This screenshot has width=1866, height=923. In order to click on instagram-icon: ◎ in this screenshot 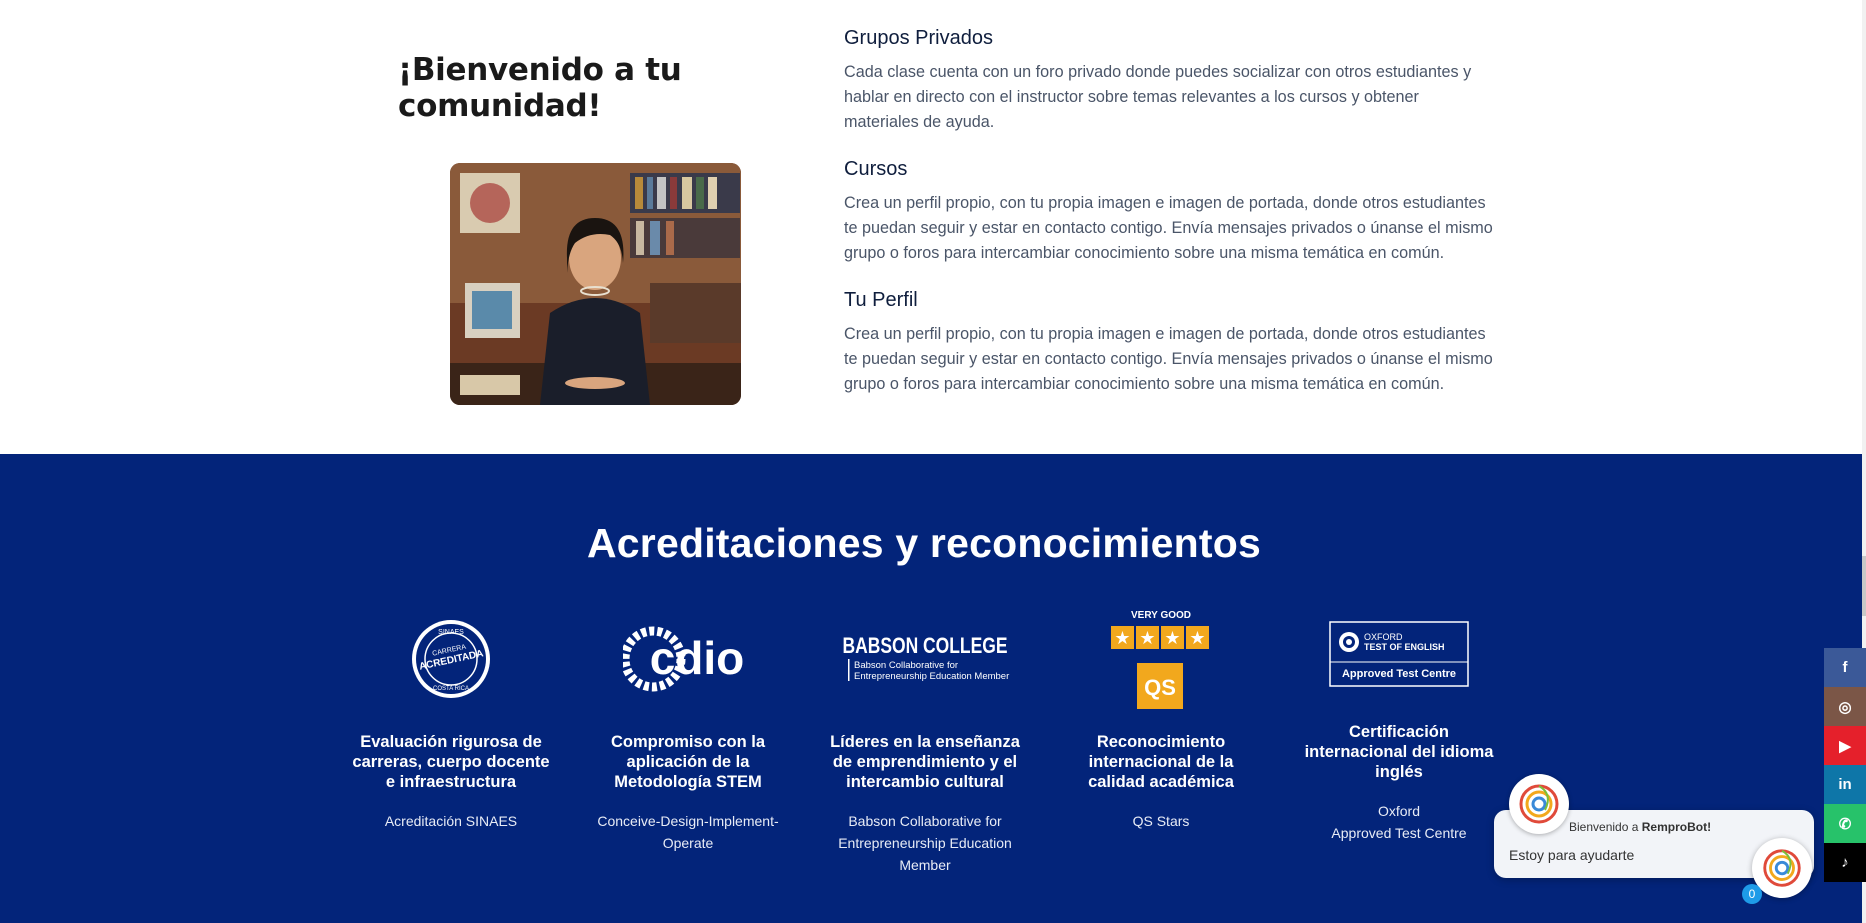, I will do `click(1845, 706)`.